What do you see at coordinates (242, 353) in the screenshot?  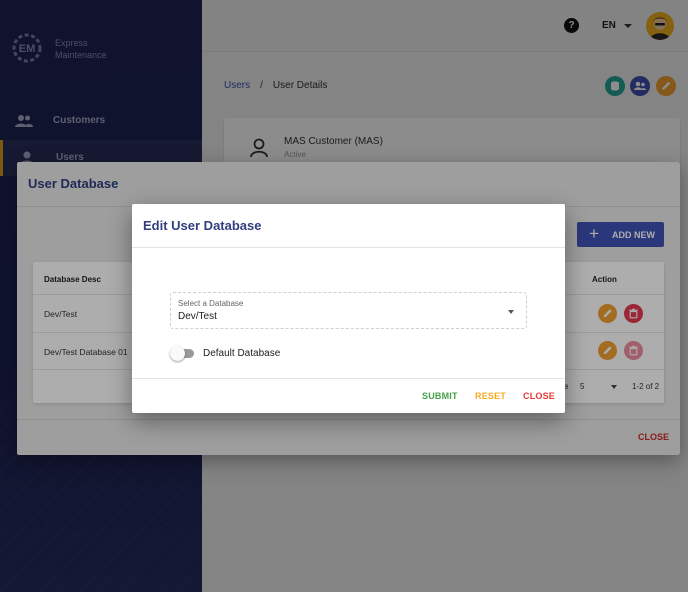 I see `toggle-label: Default Database` at bounding box center [242, 353].